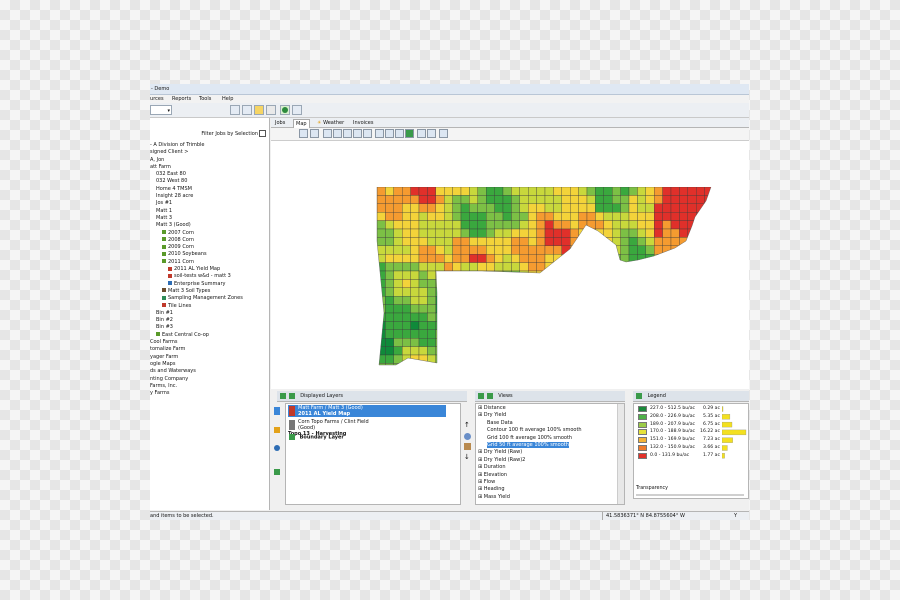 This screenshot has width=900, height=600. I want to click on tree-node: - A Division of Trimble, so click(209, 145).